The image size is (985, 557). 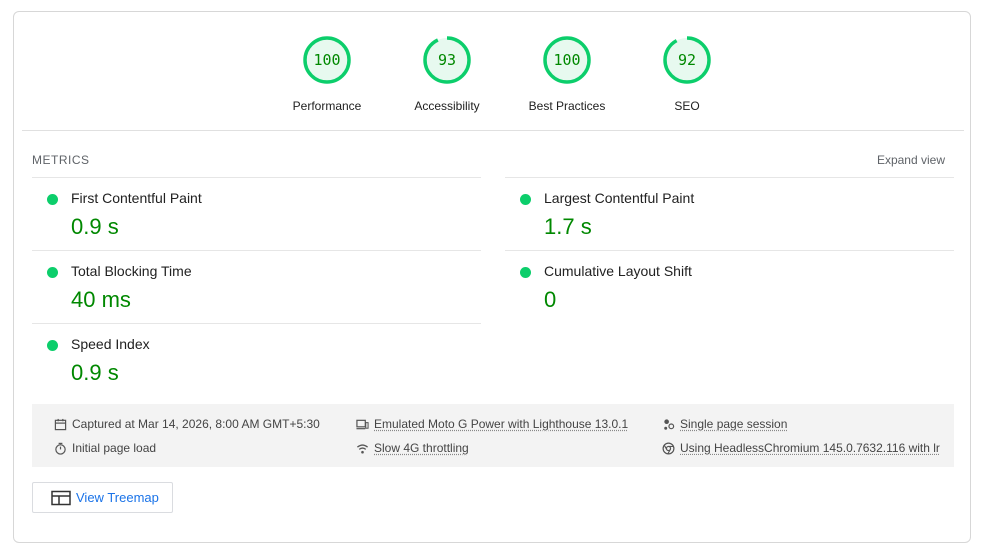 I want to click on gauge-ring: 93, so click(x=447, y=60).